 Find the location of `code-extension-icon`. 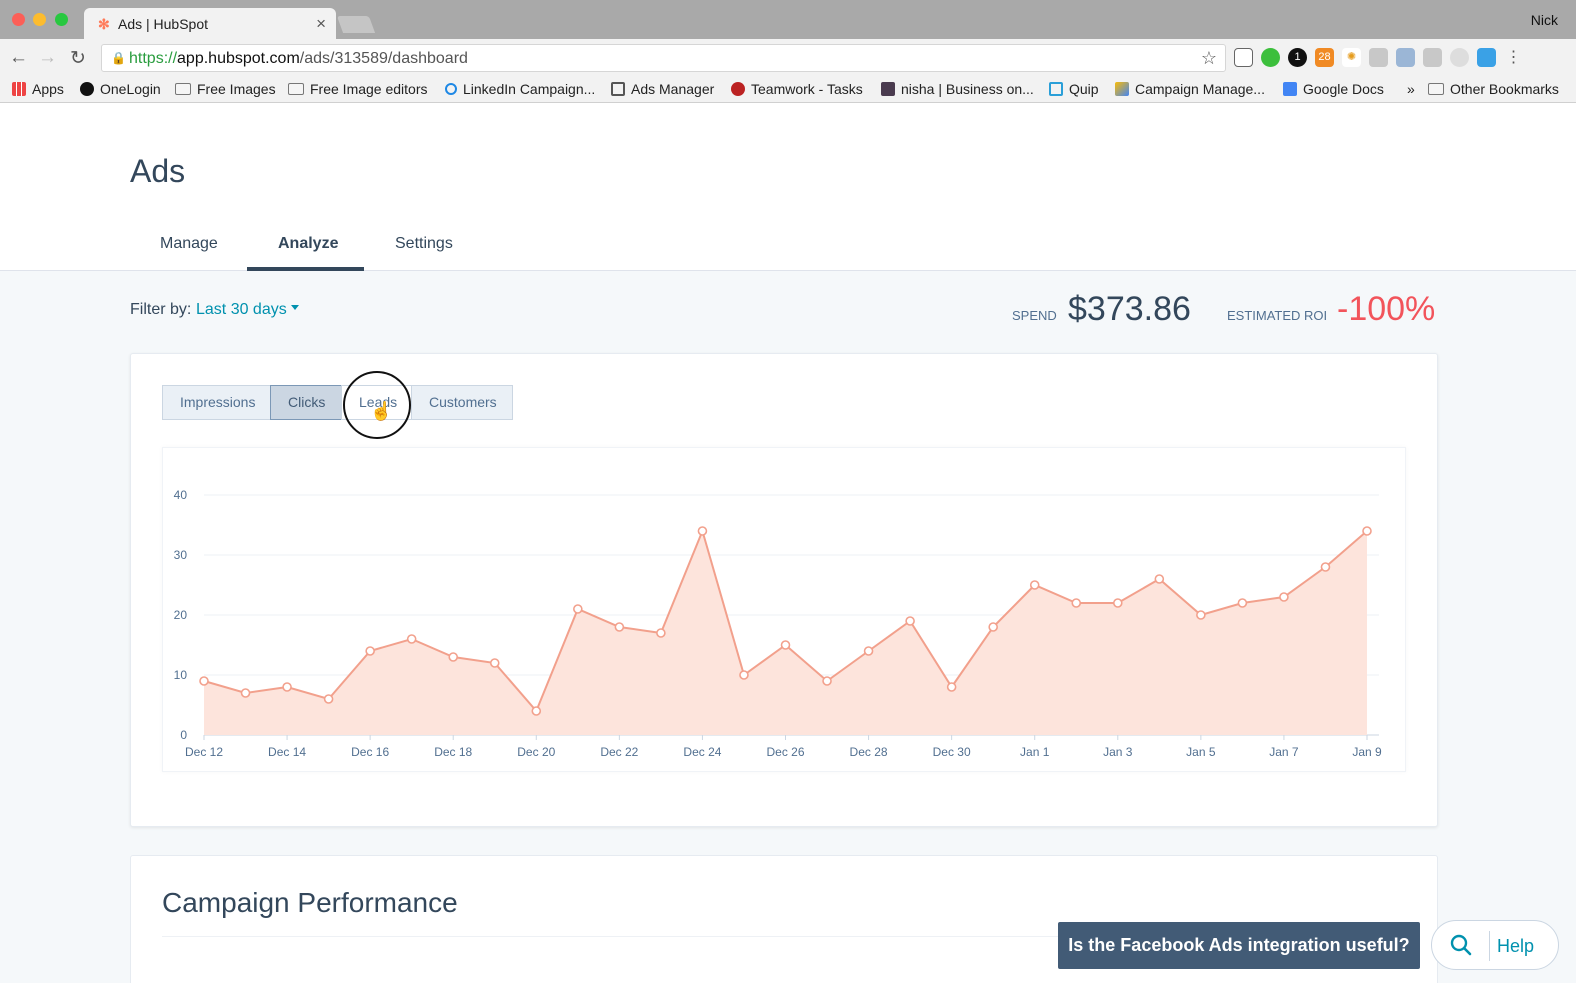

code-extension-icon is located at coordinates (1378, 57).